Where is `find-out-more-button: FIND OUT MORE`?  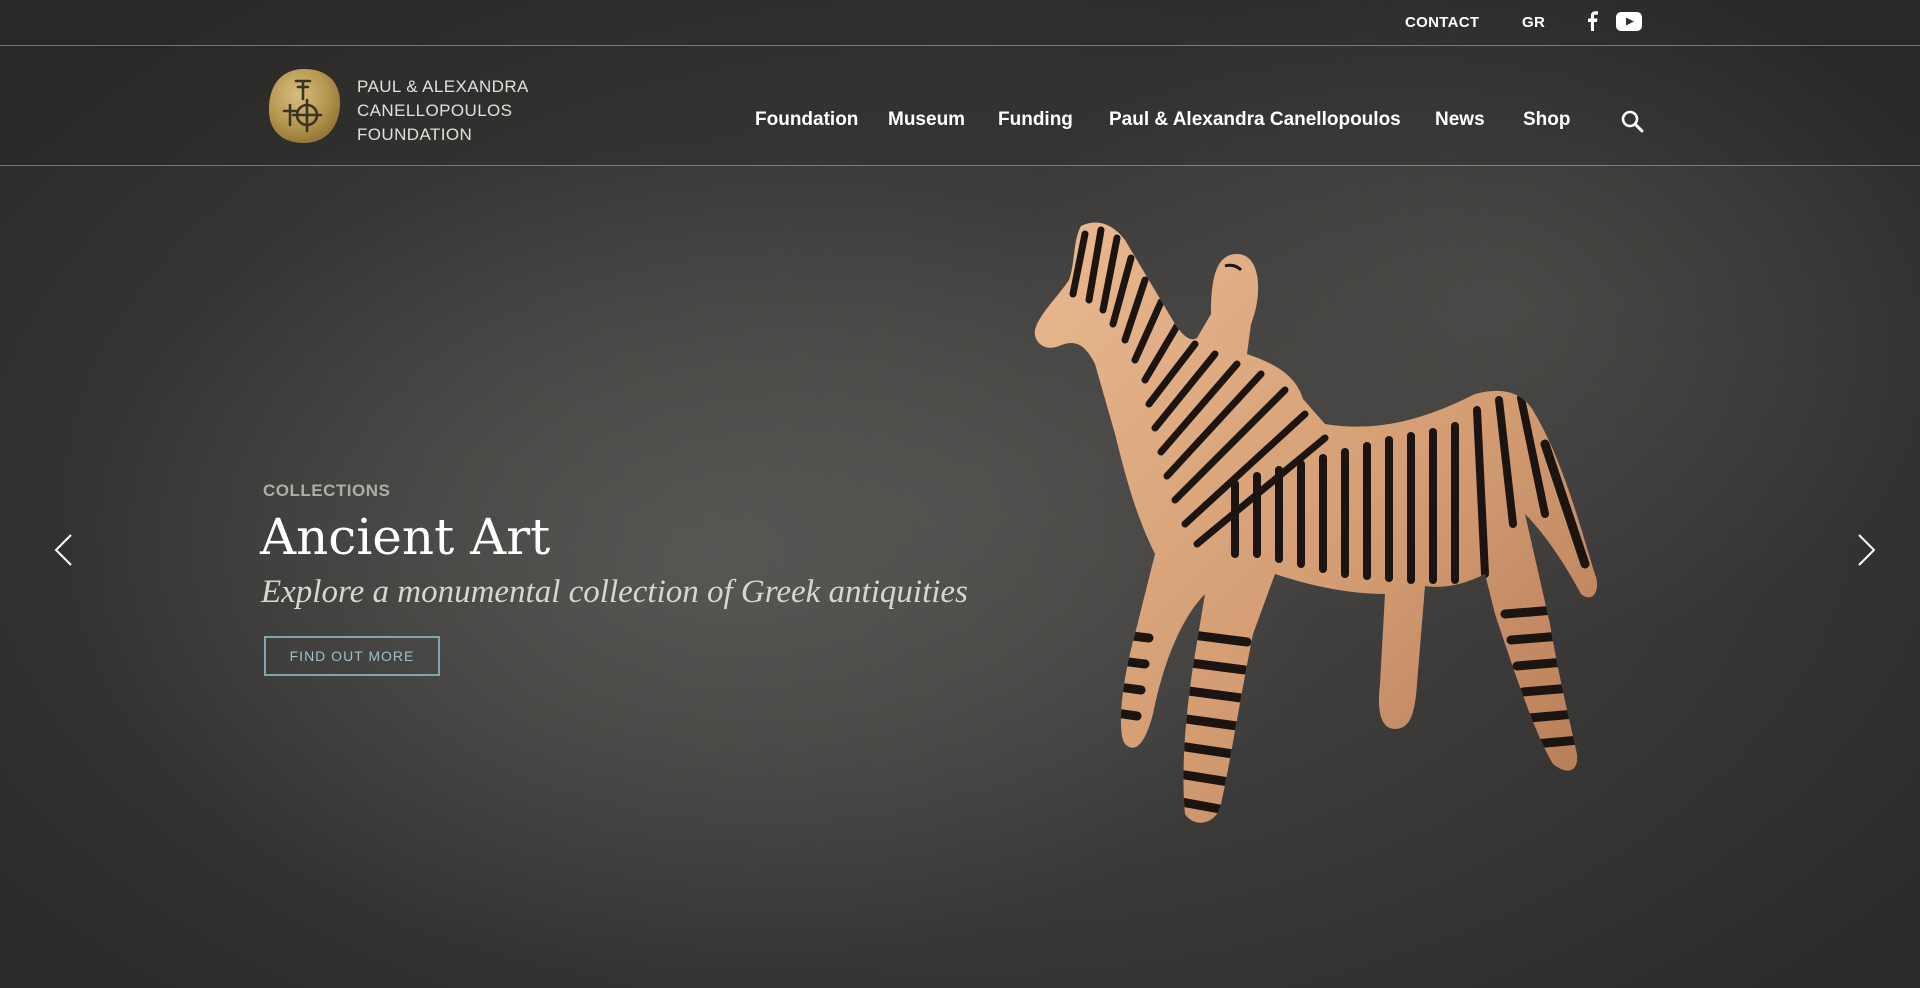
find-out-more-button: FIND OUT MORE is located at coordinates (352, 656).